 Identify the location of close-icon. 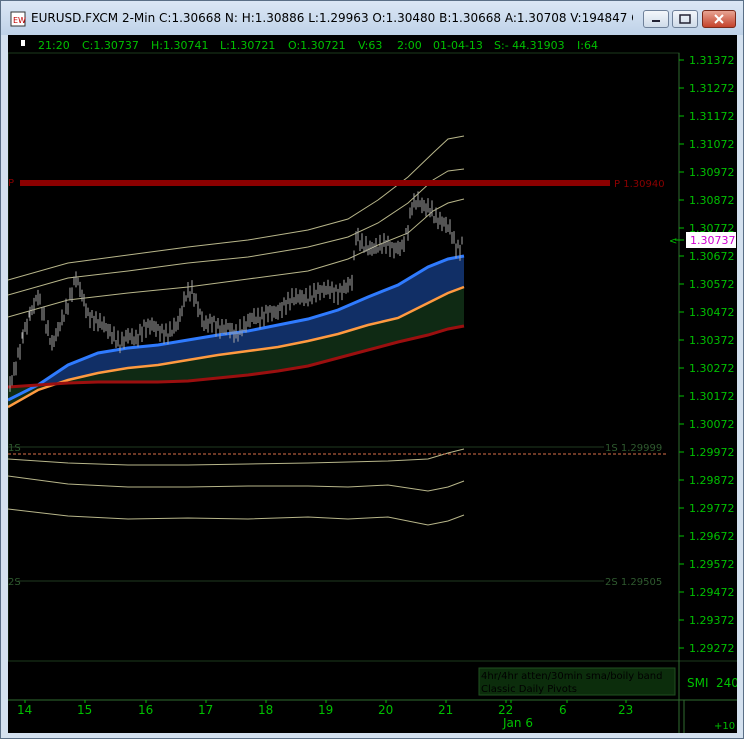
(719, 19).